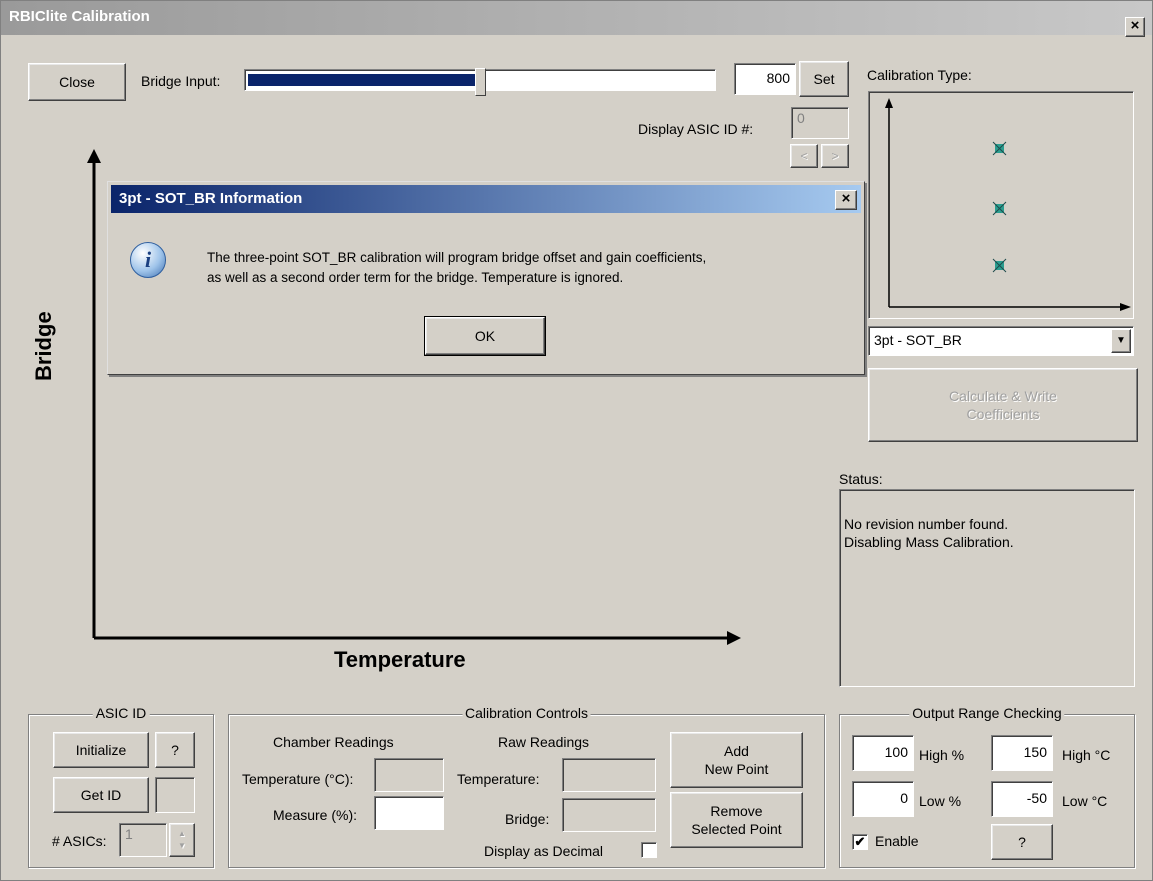 Image resolution: width=1153 pixels, height=881 pixels. I want to click on calibration-type-value: 3pt - SOT_BR, so click(918, 340).